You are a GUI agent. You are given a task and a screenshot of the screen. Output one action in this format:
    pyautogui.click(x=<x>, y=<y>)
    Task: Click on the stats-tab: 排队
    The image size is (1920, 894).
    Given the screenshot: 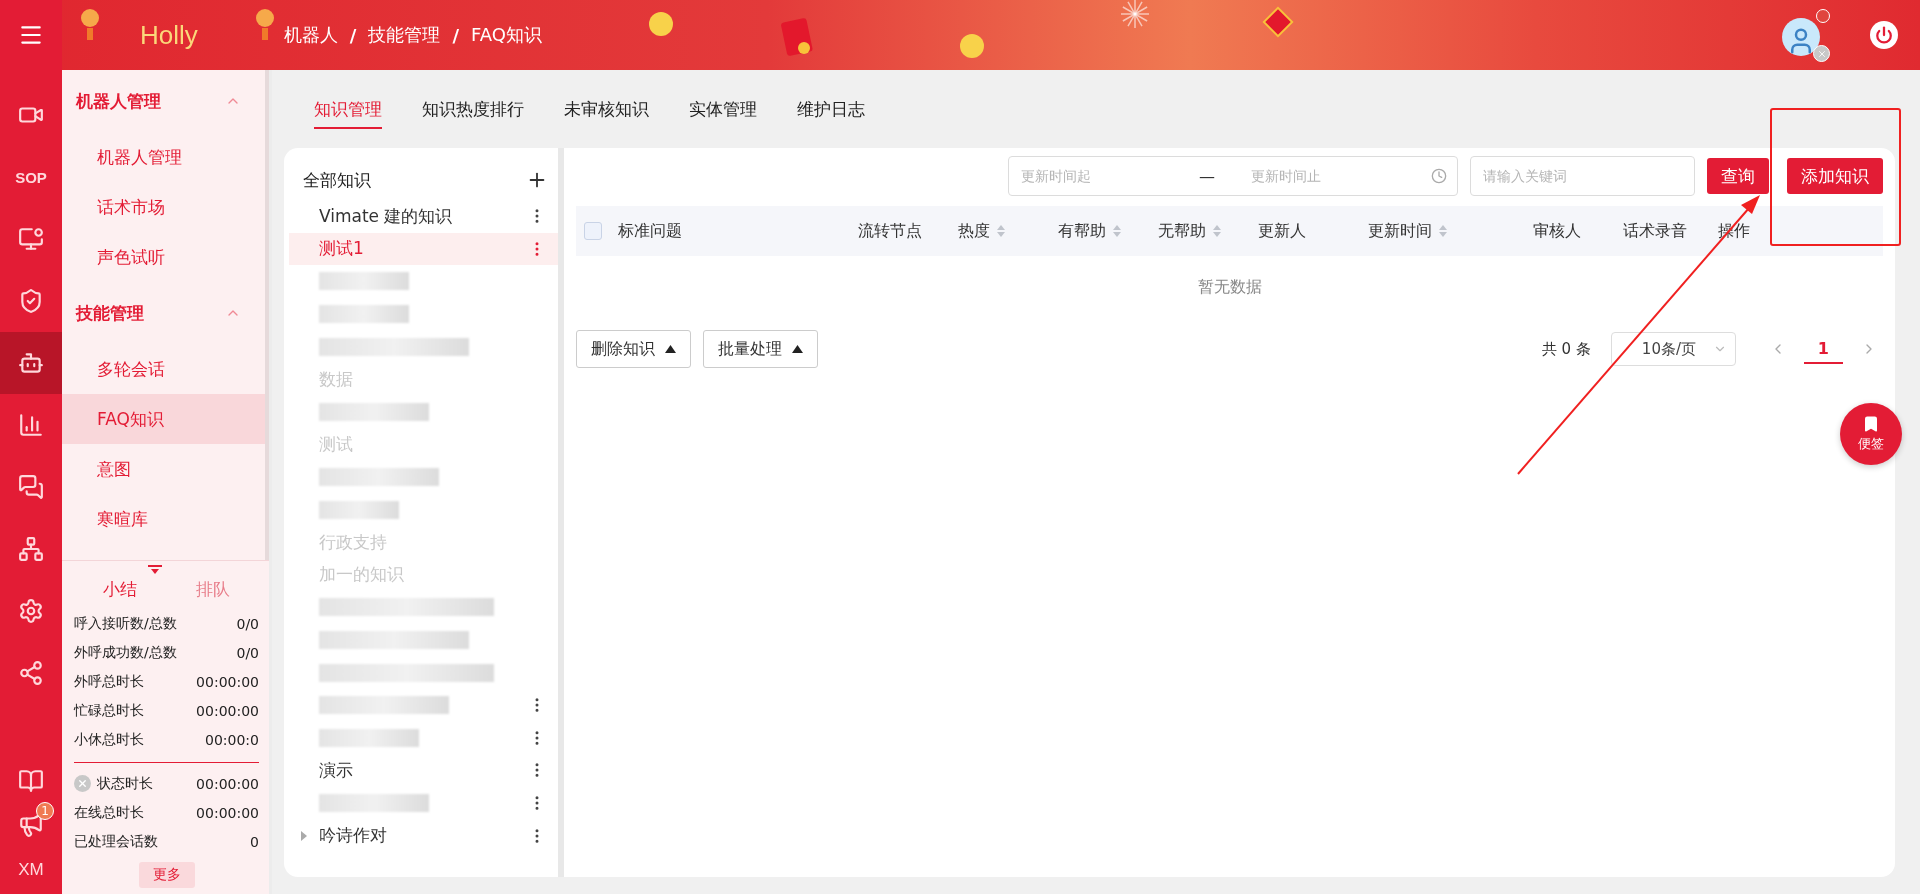 What is the action you would take?
    pyautogui.click(x=212, y=589)
    